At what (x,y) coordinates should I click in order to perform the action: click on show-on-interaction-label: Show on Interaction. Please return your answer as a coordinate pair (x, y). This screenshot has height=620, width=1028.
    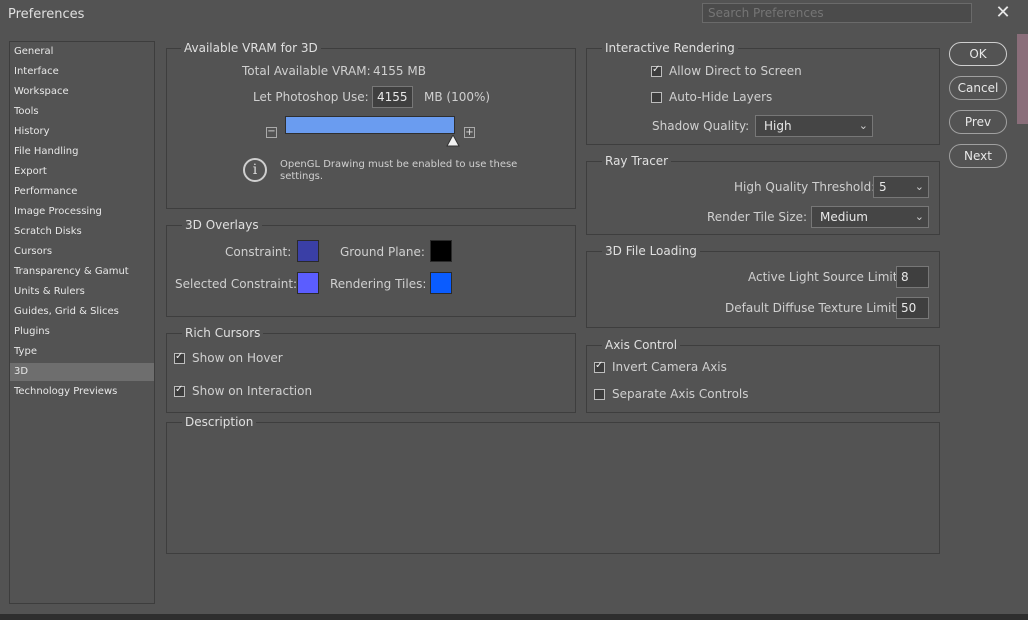
    Looking at the image, I should click on (252, 391).